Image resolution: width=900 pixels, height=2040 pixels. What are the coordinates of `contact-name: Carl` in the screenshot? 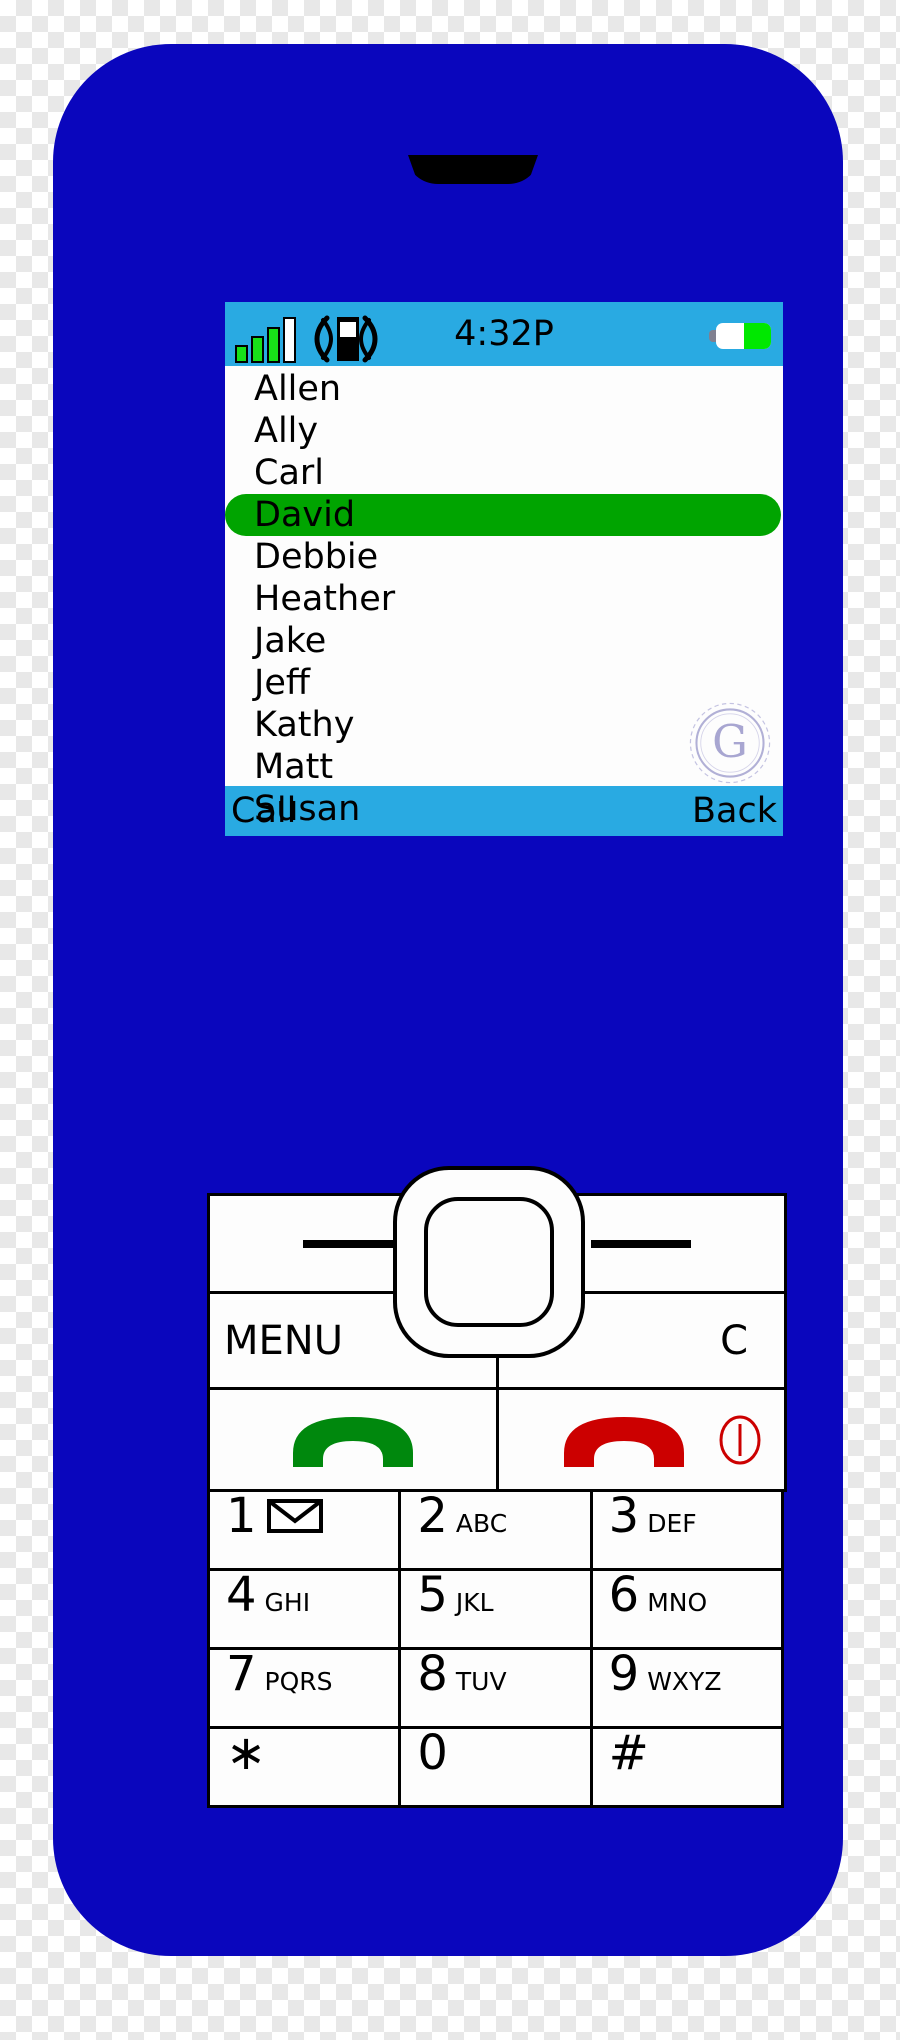 It's located at (289, 473).